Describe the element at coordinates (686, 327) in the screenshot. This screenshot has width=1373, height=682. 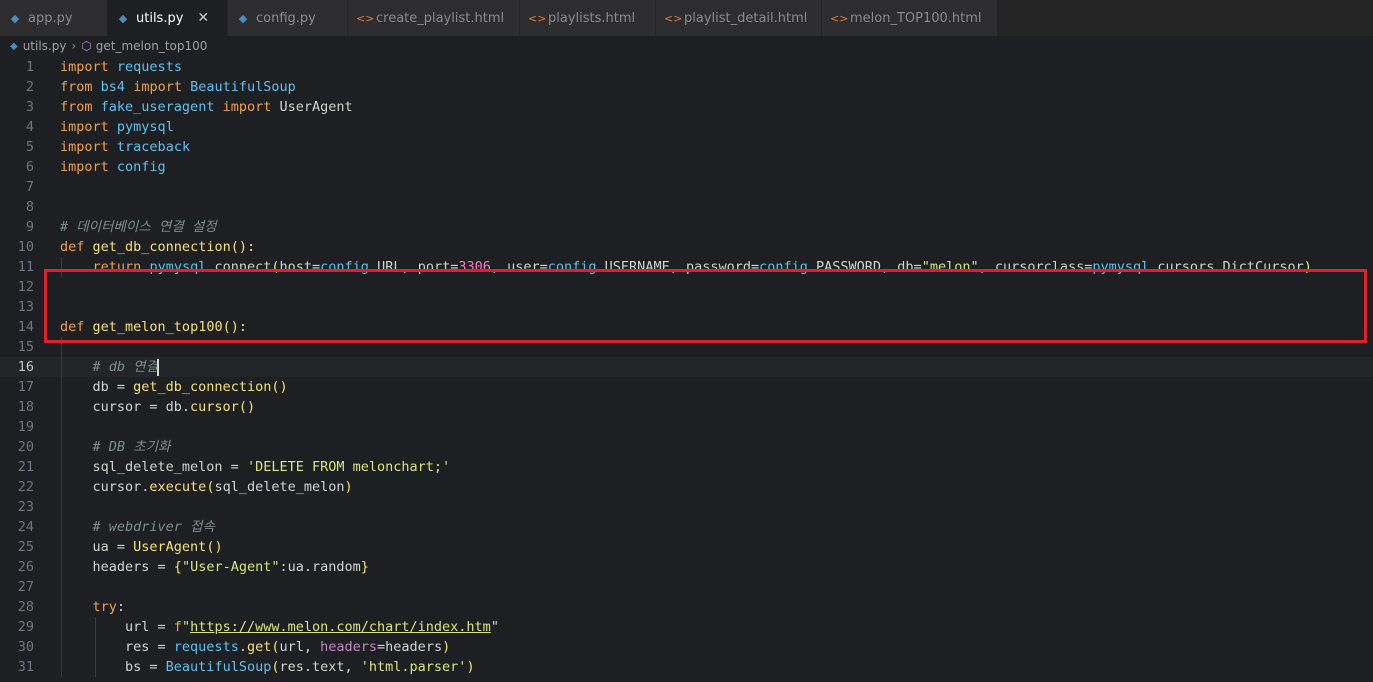
I see `code-line: 14 def get_melon_top100():` at that location.